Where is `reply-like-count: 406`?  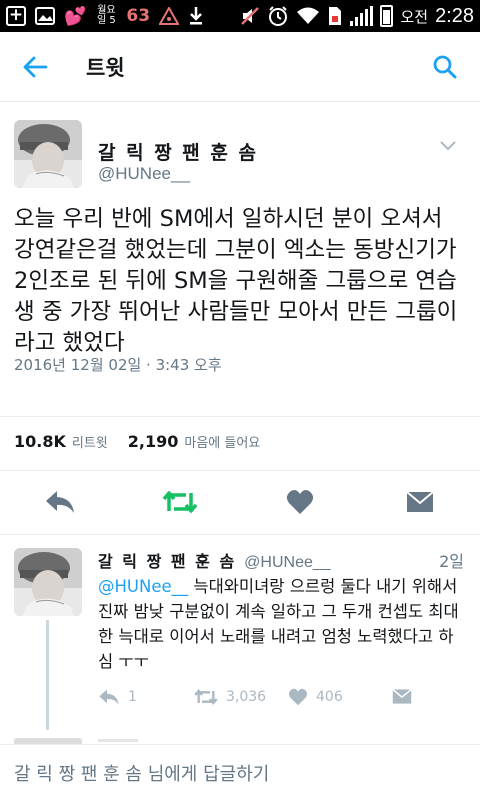
reply-like-count: 406 is located at coordinates (329, 697).